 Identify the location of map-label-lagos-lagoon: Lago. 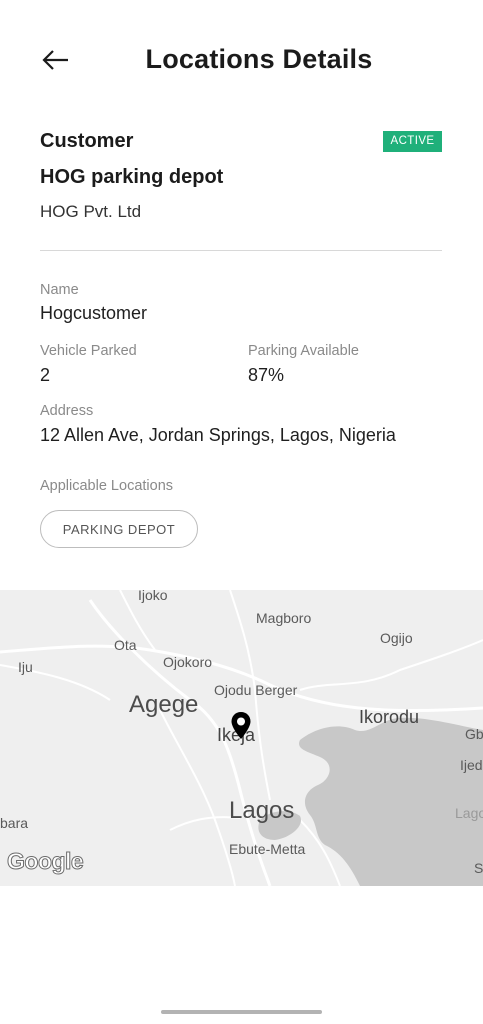
(469, 813).